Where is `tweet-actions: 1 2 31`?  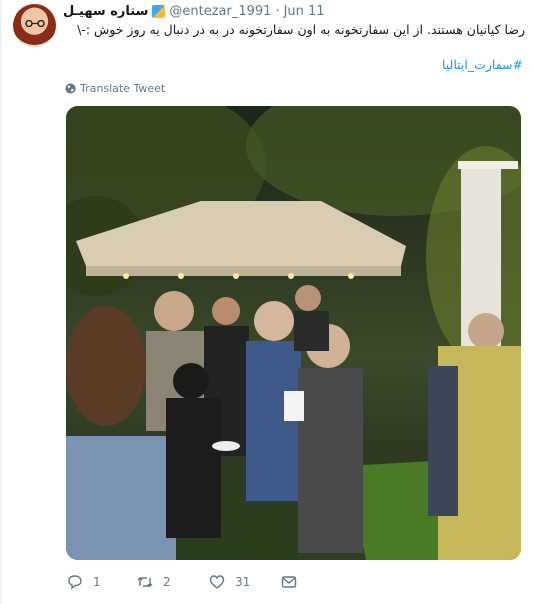
tweet-actions: 1 2 31 is located at coordinates (182, 582).